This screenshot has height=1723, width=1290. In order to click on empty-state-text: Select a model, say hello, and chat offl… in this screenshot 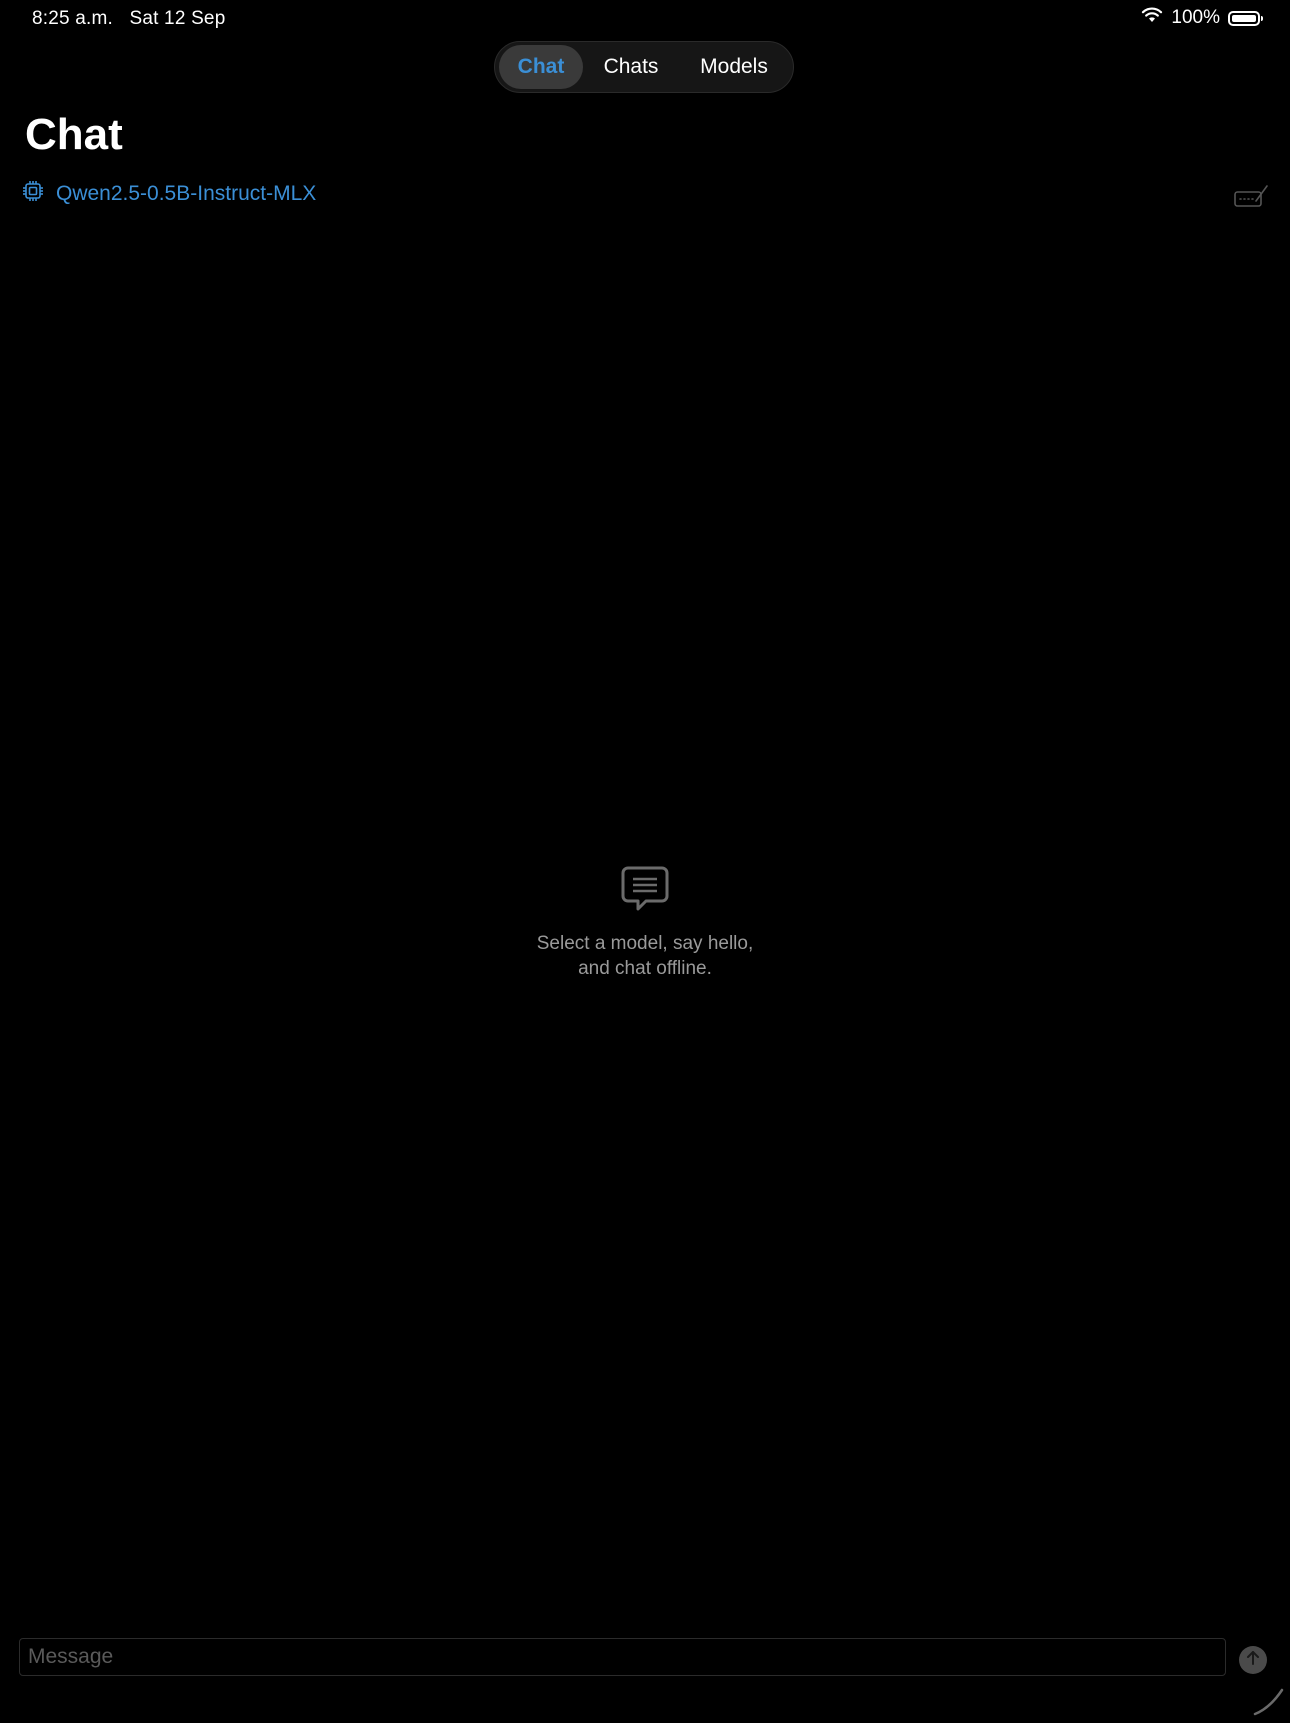, I will do `click(645, 956)`.